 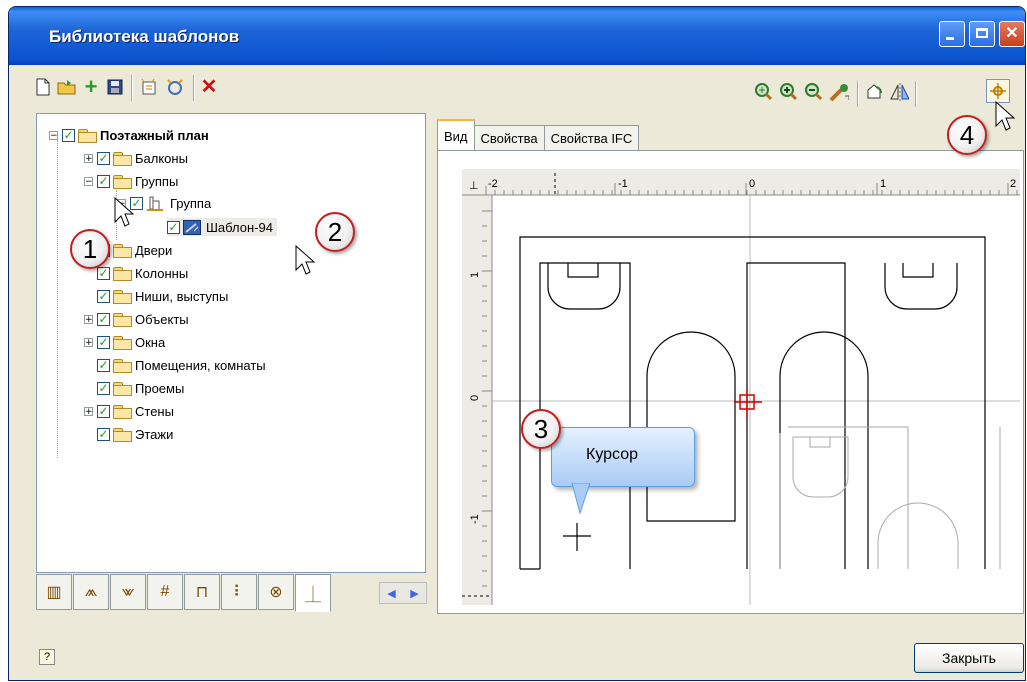 What do you see at coordinates (91, 87) in the screenshot?
I see `add-icon: +` at bounding box center [91, 87].